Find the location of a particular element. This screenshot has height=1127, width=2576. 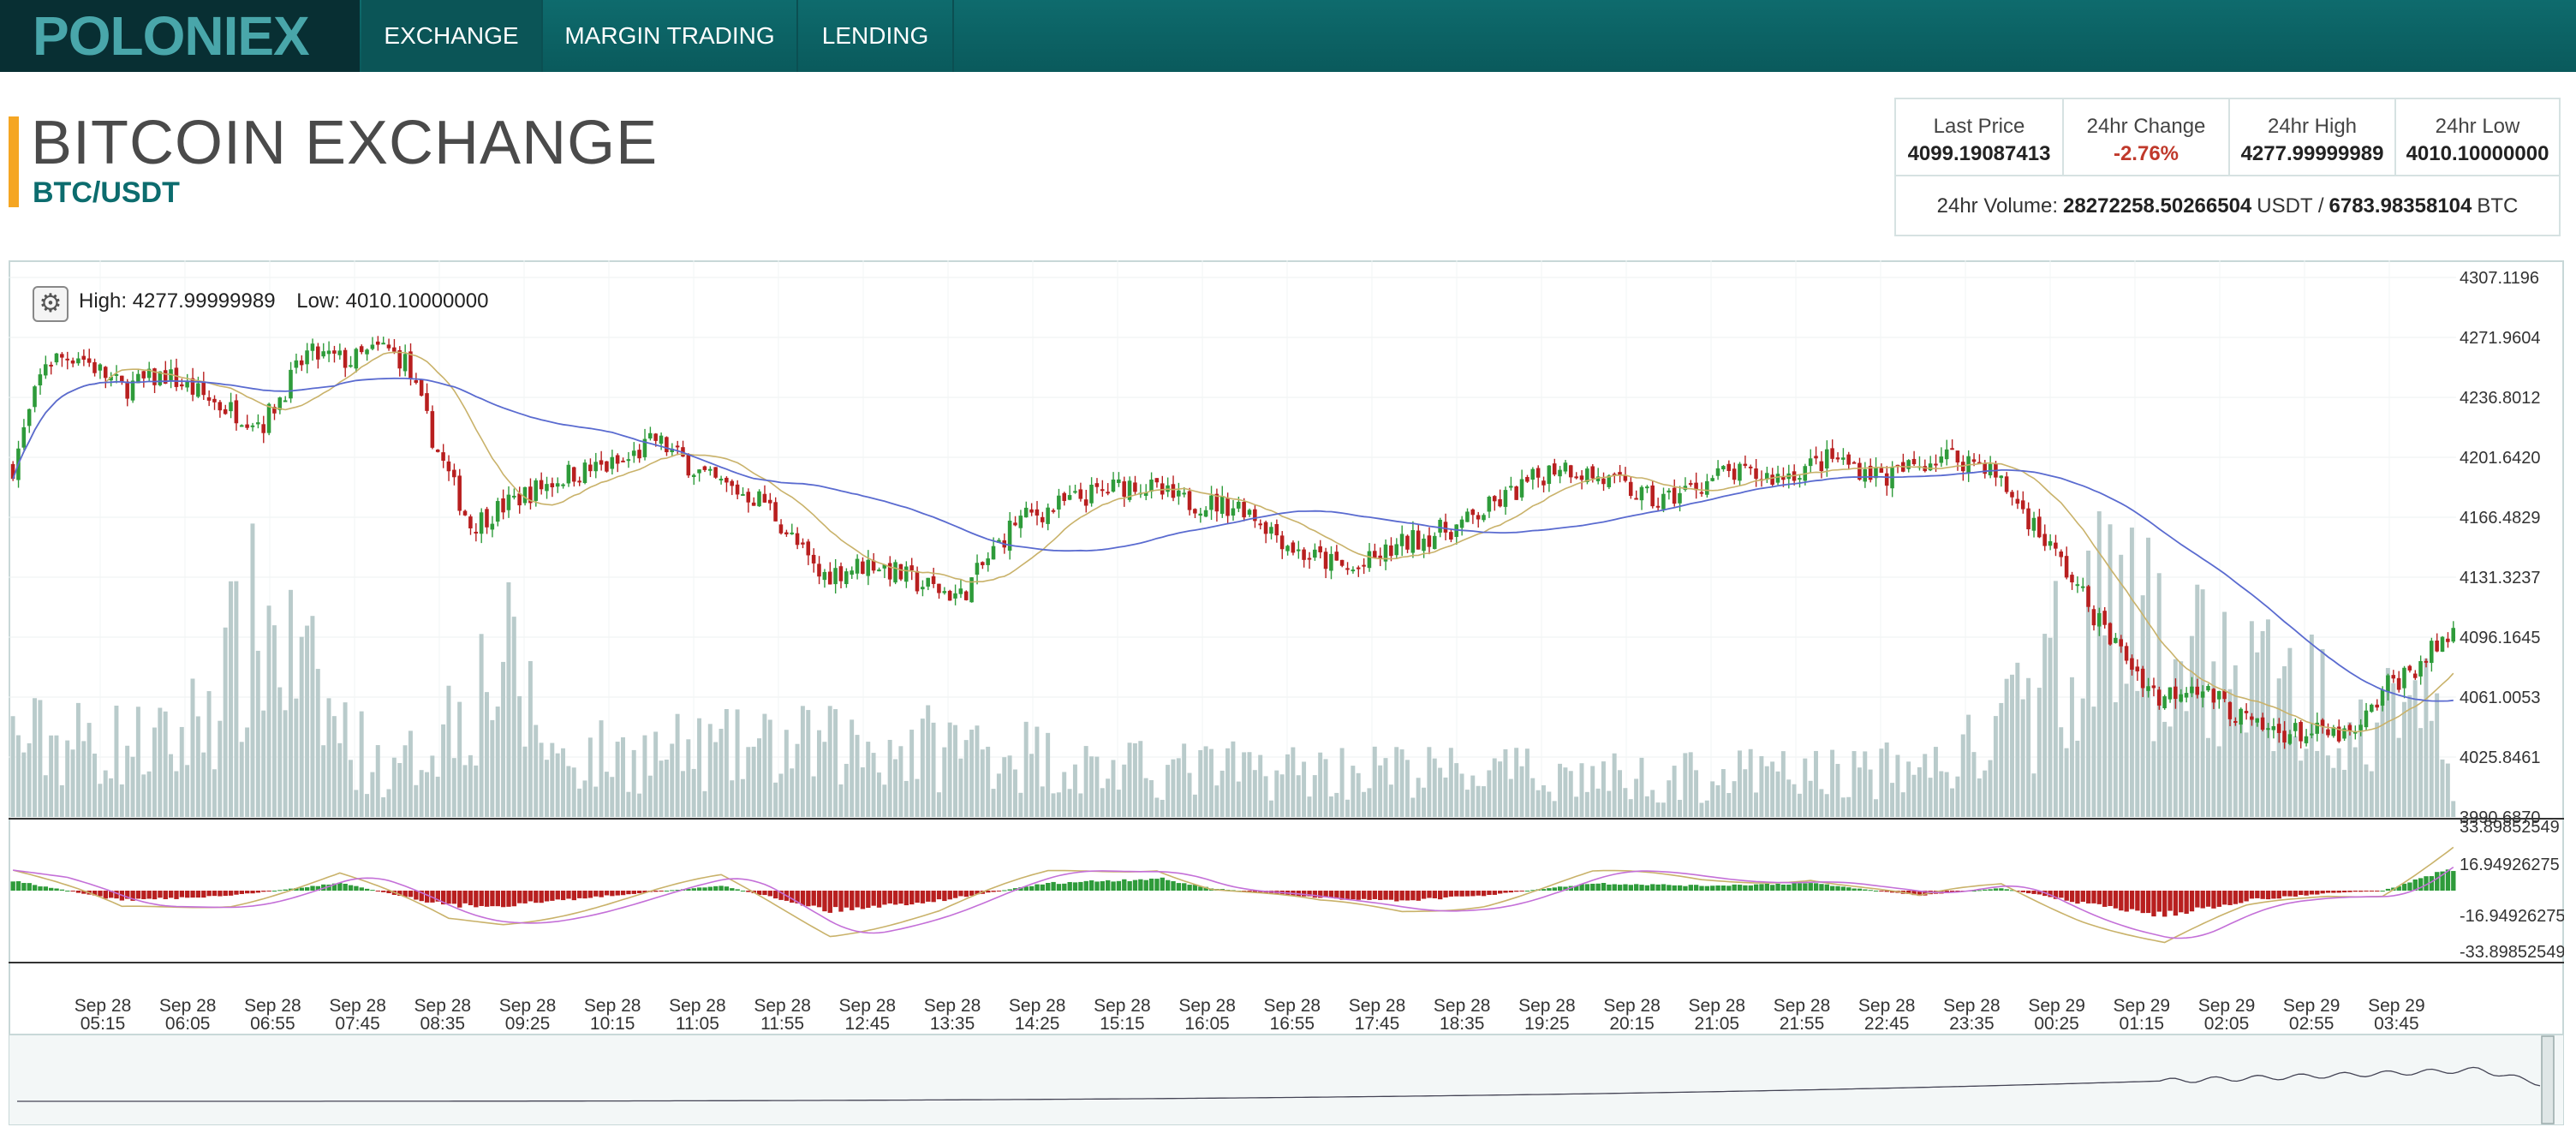

tab-lending: LENDING is located at coordinates (876, 36).